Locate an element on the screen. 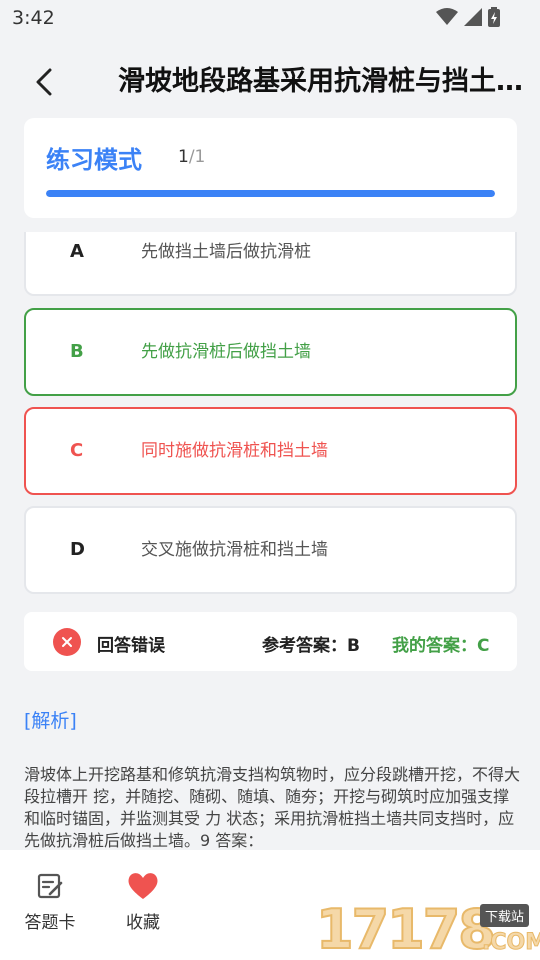 This screenshot has width=540, height=960. header: 滑坡地段路基采用抗滑桩与挡土墙共同支挡时，其施工顺序应为（ ） is located at coordinates (270, 82).